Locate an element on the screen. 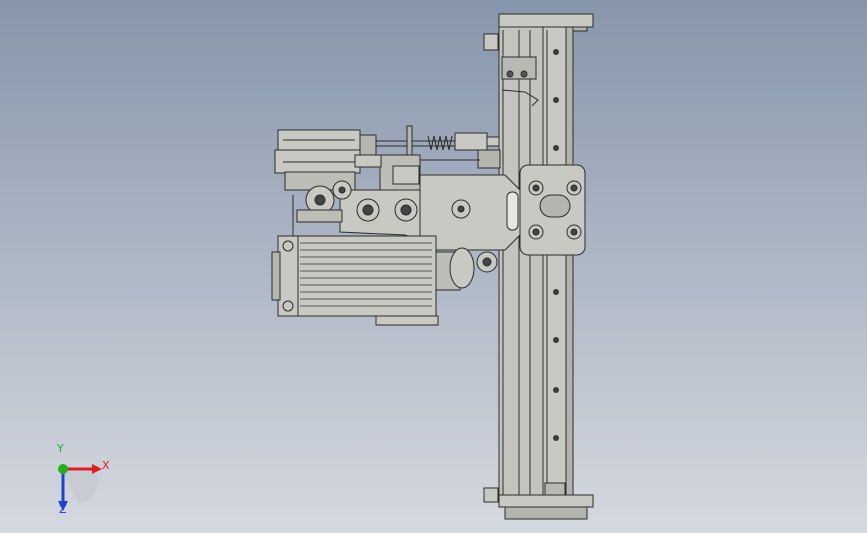 This screenshot has width=867, height=533. shaft-end is located at coordinates (493, 141).